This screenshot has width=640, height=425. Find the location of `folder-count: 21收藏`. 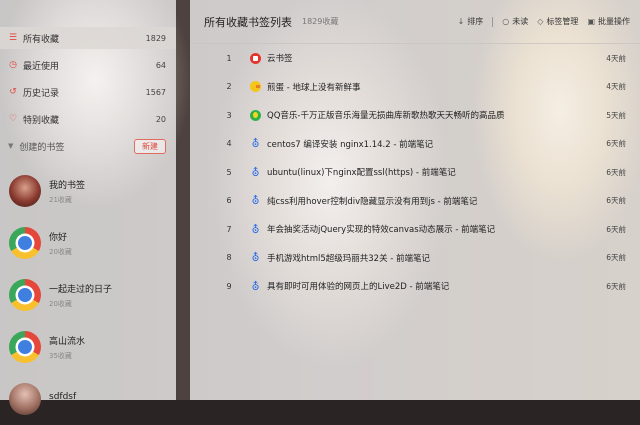

folder-count: 21收藏 is located at coordinates (60, 199).